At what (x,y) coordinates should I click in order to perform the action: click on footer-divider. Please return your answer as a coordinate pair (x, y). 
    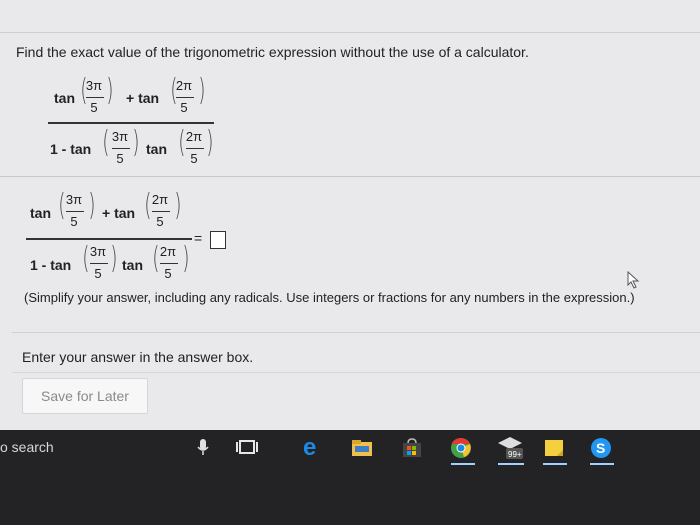
    Looking at the image, I should click on (356, 332).